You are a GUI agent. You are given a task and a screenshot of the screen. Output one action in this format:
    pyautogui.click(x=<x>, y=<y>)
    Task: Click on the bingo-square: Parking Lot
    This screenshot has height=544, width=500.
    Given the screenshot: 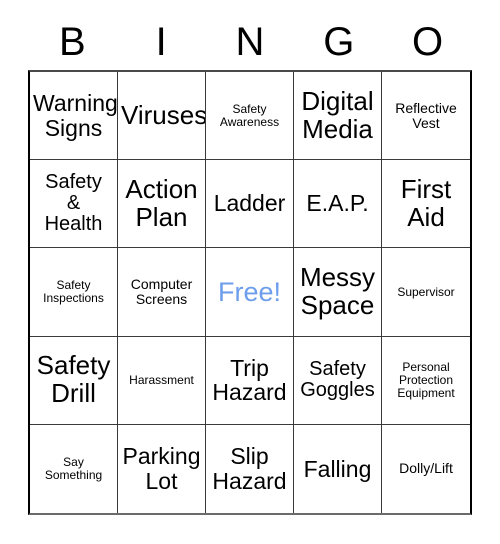 What is the action you would take?
    pyautogui.click(x=162, y=468)
    